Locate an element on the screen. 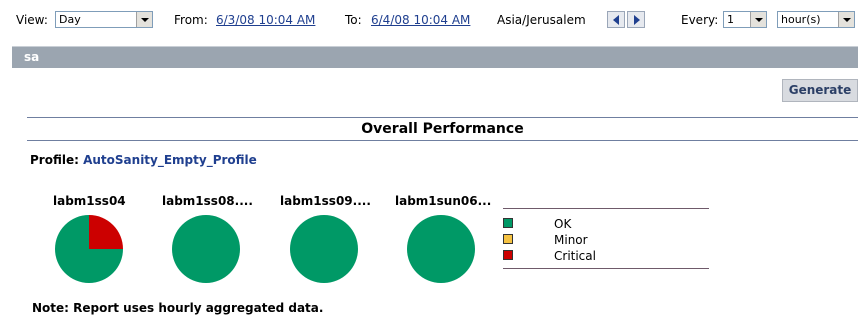 This screenshot has width=858, height=333. from-label: From: is located at coordinates (191, 20).